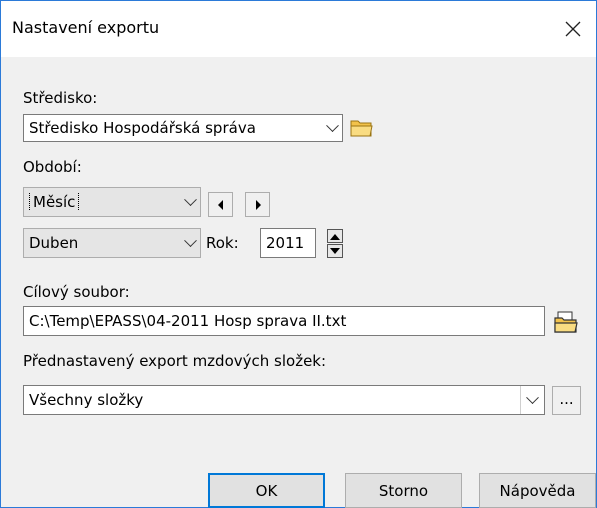 This screenshot has height=508, width=597. I want to click on dialog-title: Nastavení exportu, so click(86, 27).